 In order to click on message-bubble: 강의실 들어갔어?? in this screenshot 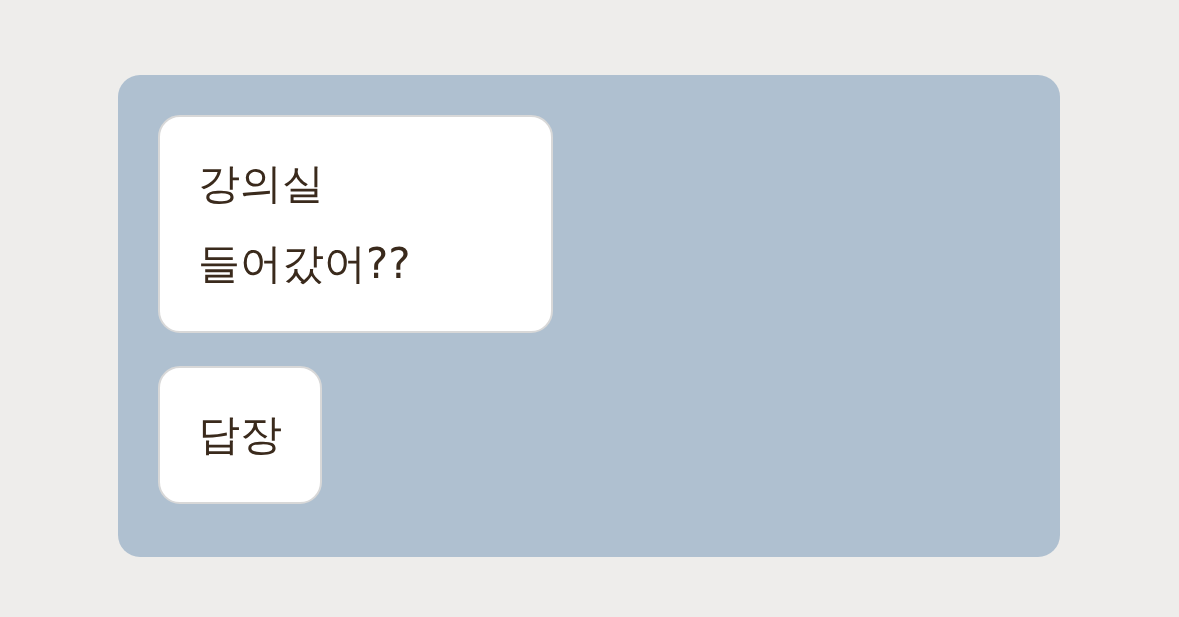, I will do `click(355, 224)`.